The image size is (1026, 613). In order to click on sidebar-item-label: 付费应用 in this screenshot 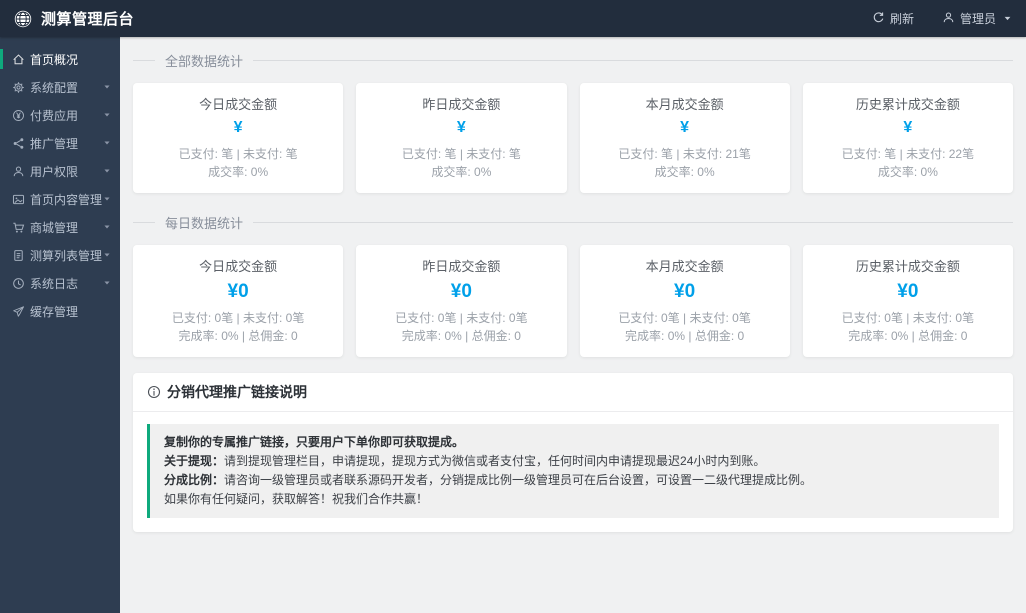, I will do `click(54, 115)`.